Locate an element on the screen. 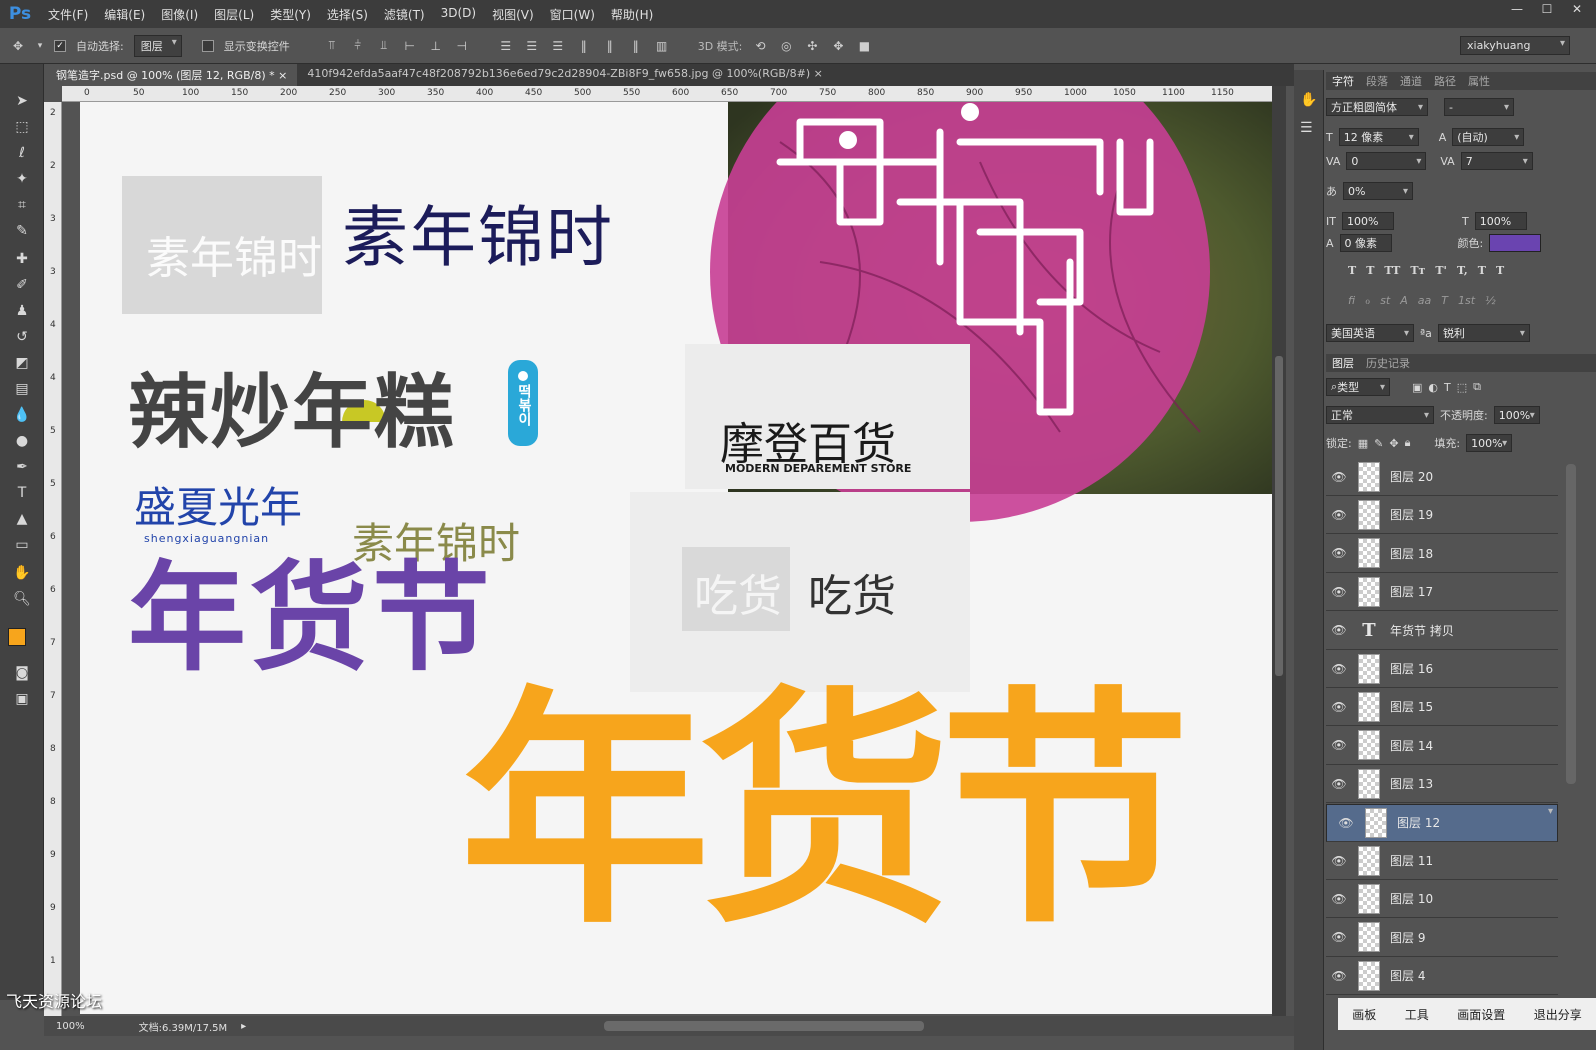 The width and height of the screenshot is (1596, 1050). align-hcenter-icon: ⊥ is located at coordinates (436, 46).